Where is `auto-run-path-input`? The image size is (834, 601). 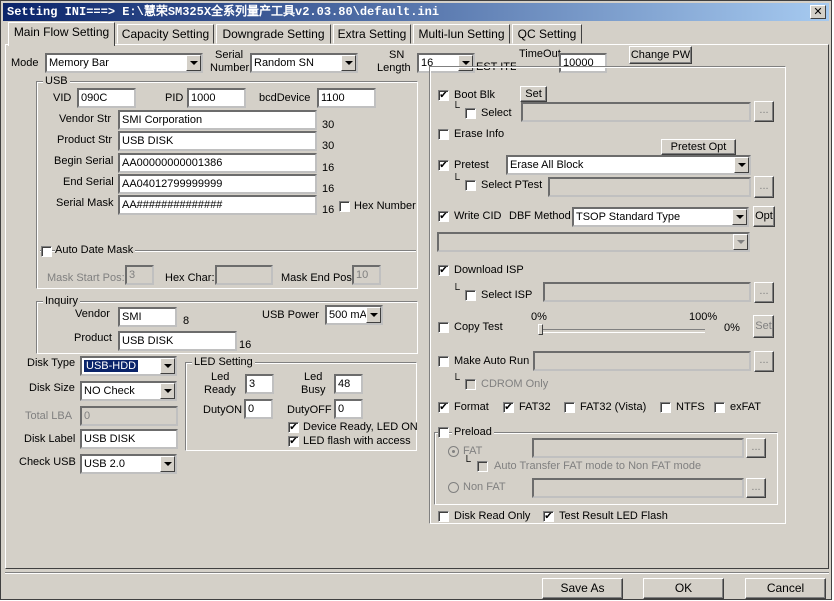 auto-run-path-input is located at coordinates (642, 361).